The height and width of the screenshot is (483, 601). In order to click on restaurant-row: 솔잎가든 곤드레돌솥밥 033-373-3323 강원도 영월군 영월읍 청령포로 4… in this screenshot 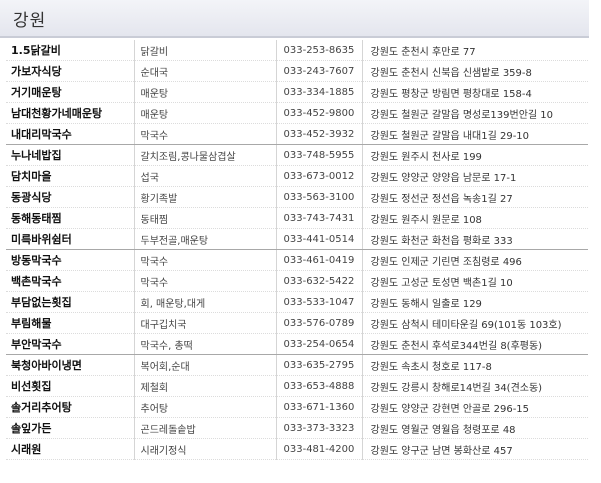, I will do `click(297, 428)`.